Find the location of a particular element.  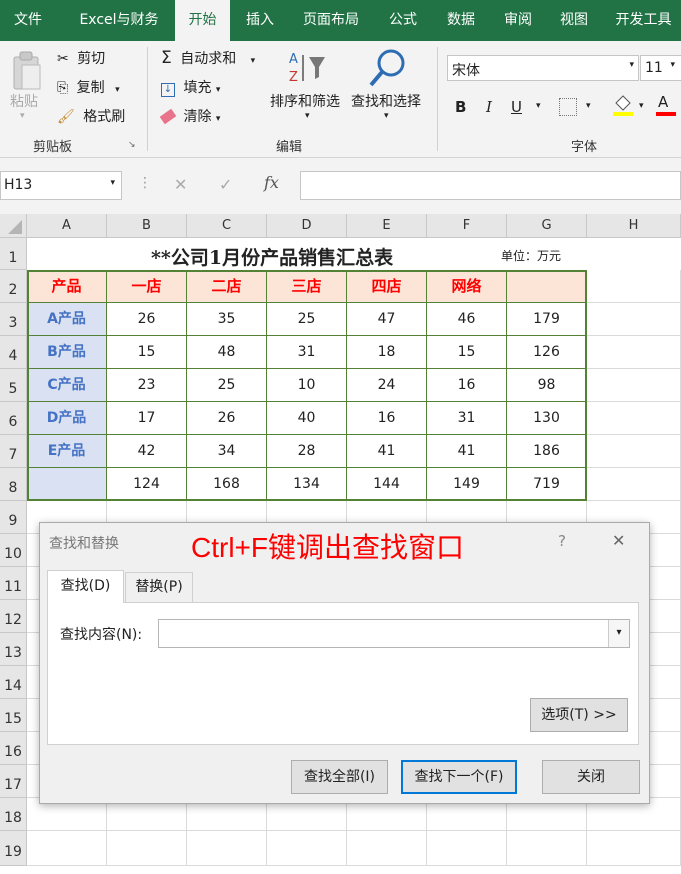

table-header-cell: 二店 is located at coordinates (227, 286).